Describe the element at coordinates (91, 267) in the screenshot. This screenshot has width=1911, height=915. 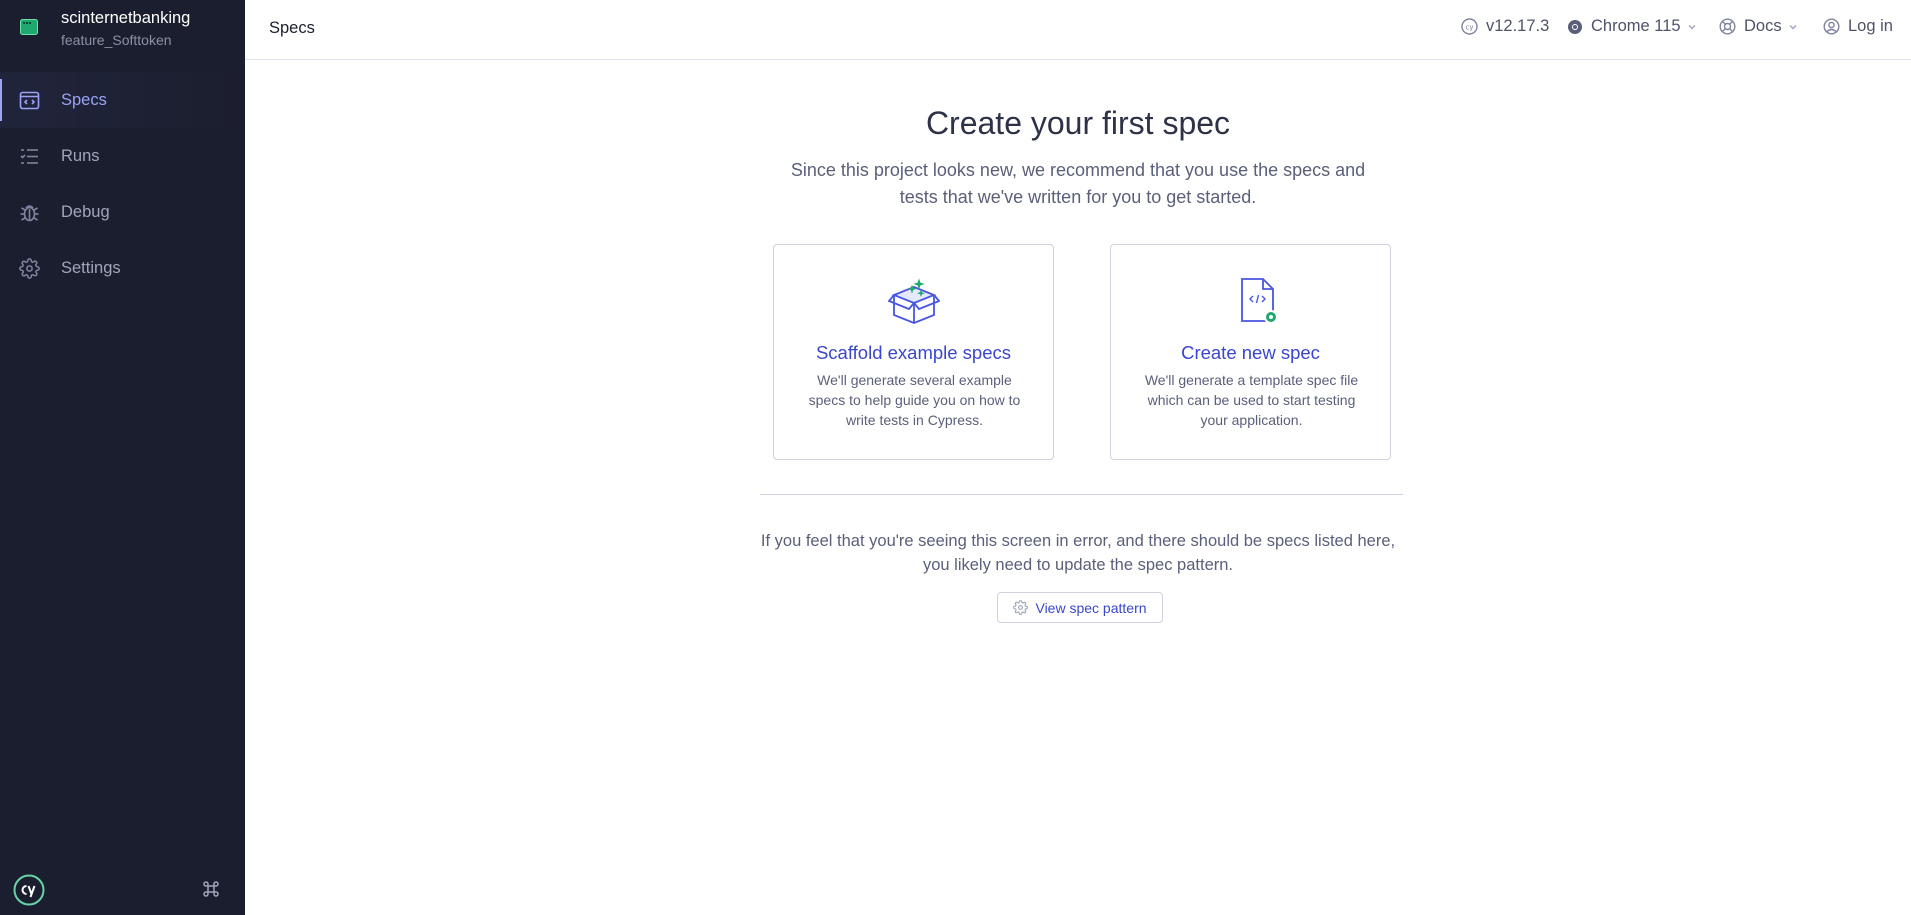
I see `sidebar-item-label: Settings` at that location.